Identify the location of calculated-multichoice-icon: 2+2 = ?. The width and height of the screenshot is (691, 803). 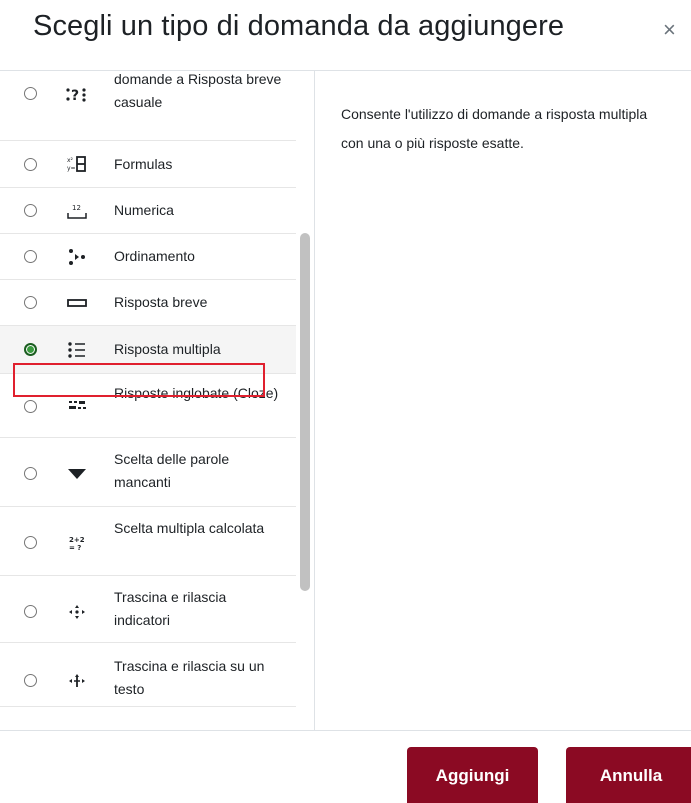
(77, 543).